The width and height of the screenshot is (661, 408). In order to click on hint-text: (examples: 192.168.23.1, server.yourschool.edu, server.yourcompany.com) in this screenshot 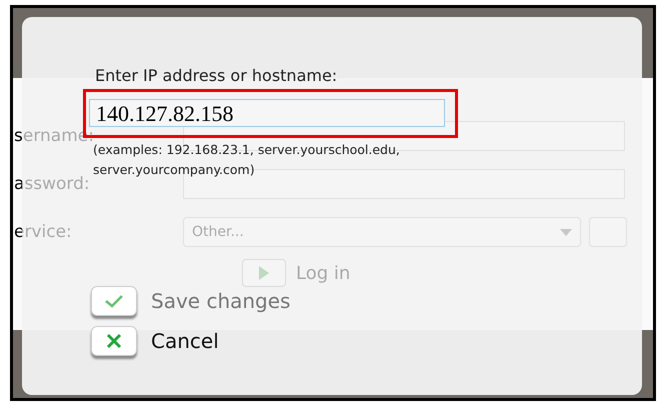, I will do `click(247, 159)`.